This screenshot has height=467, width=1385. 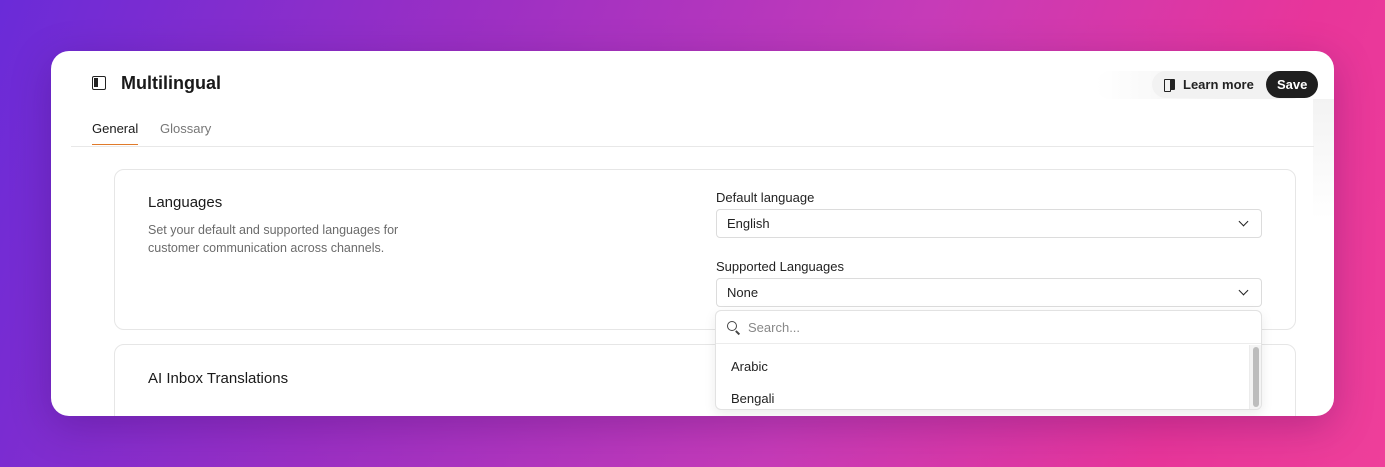 I want to click on ai-translations-title: AI Inbox Translations, so click(x=218, y=378).